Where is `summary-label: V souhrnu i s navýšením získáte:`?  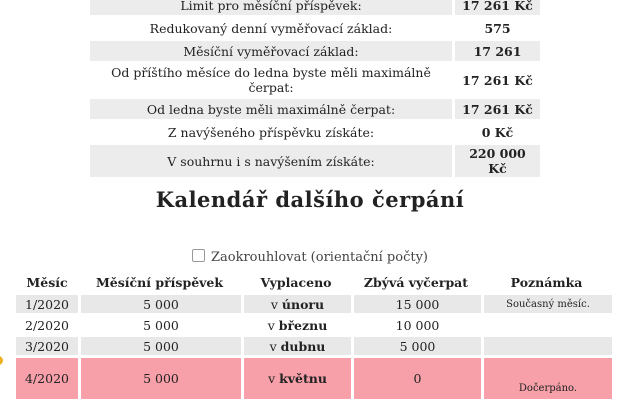 summary-label: V souhrnu i s navýšením získáte: is located at coordinates (271, 161).